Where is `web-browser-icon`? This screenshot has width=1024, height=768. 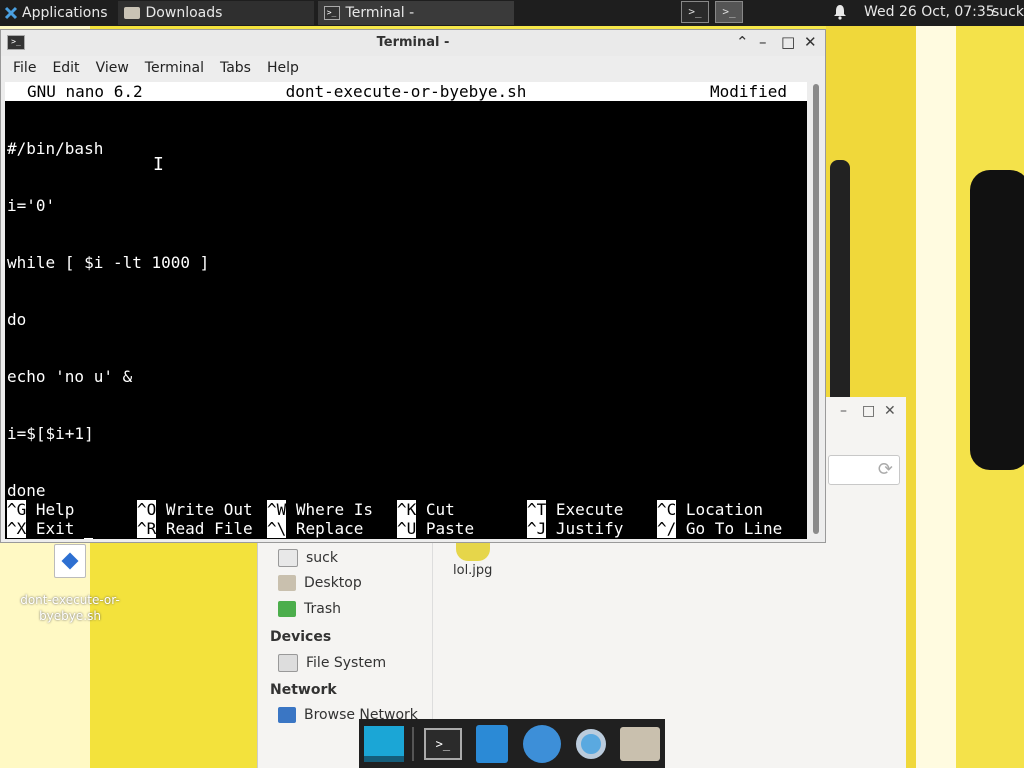
web-browser-icon is located at coordinates (541, 743).